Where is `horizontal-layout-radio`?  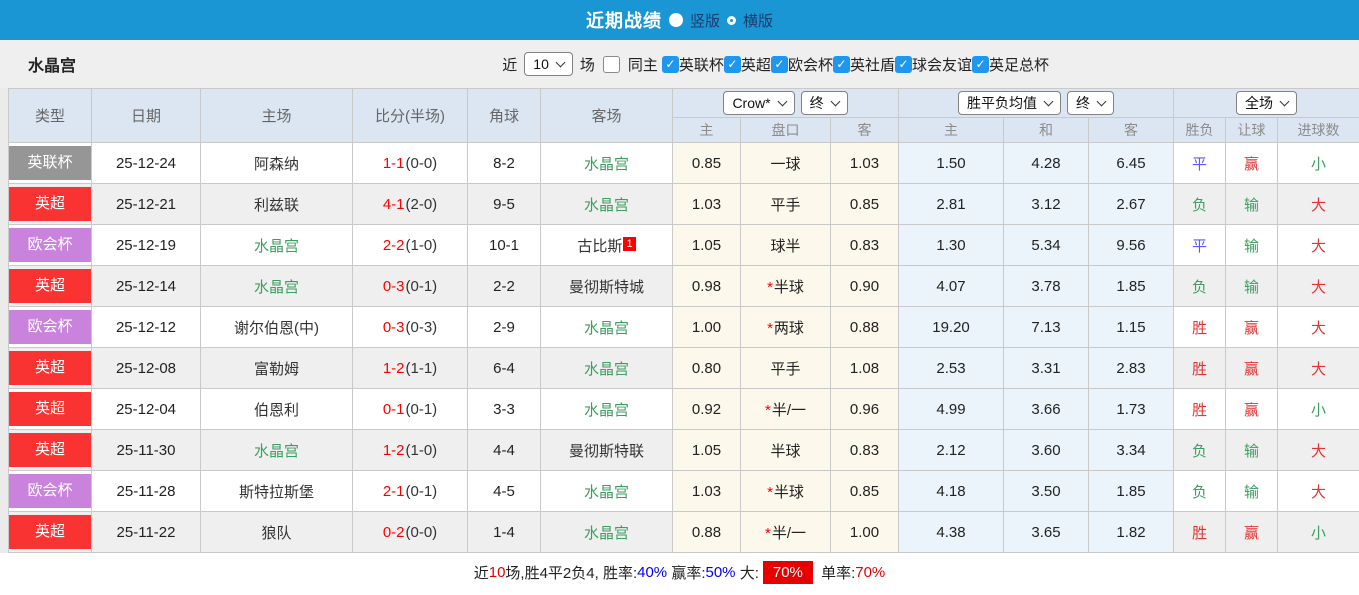
horizontal-layout-radio is located at coordinates (731, 20).